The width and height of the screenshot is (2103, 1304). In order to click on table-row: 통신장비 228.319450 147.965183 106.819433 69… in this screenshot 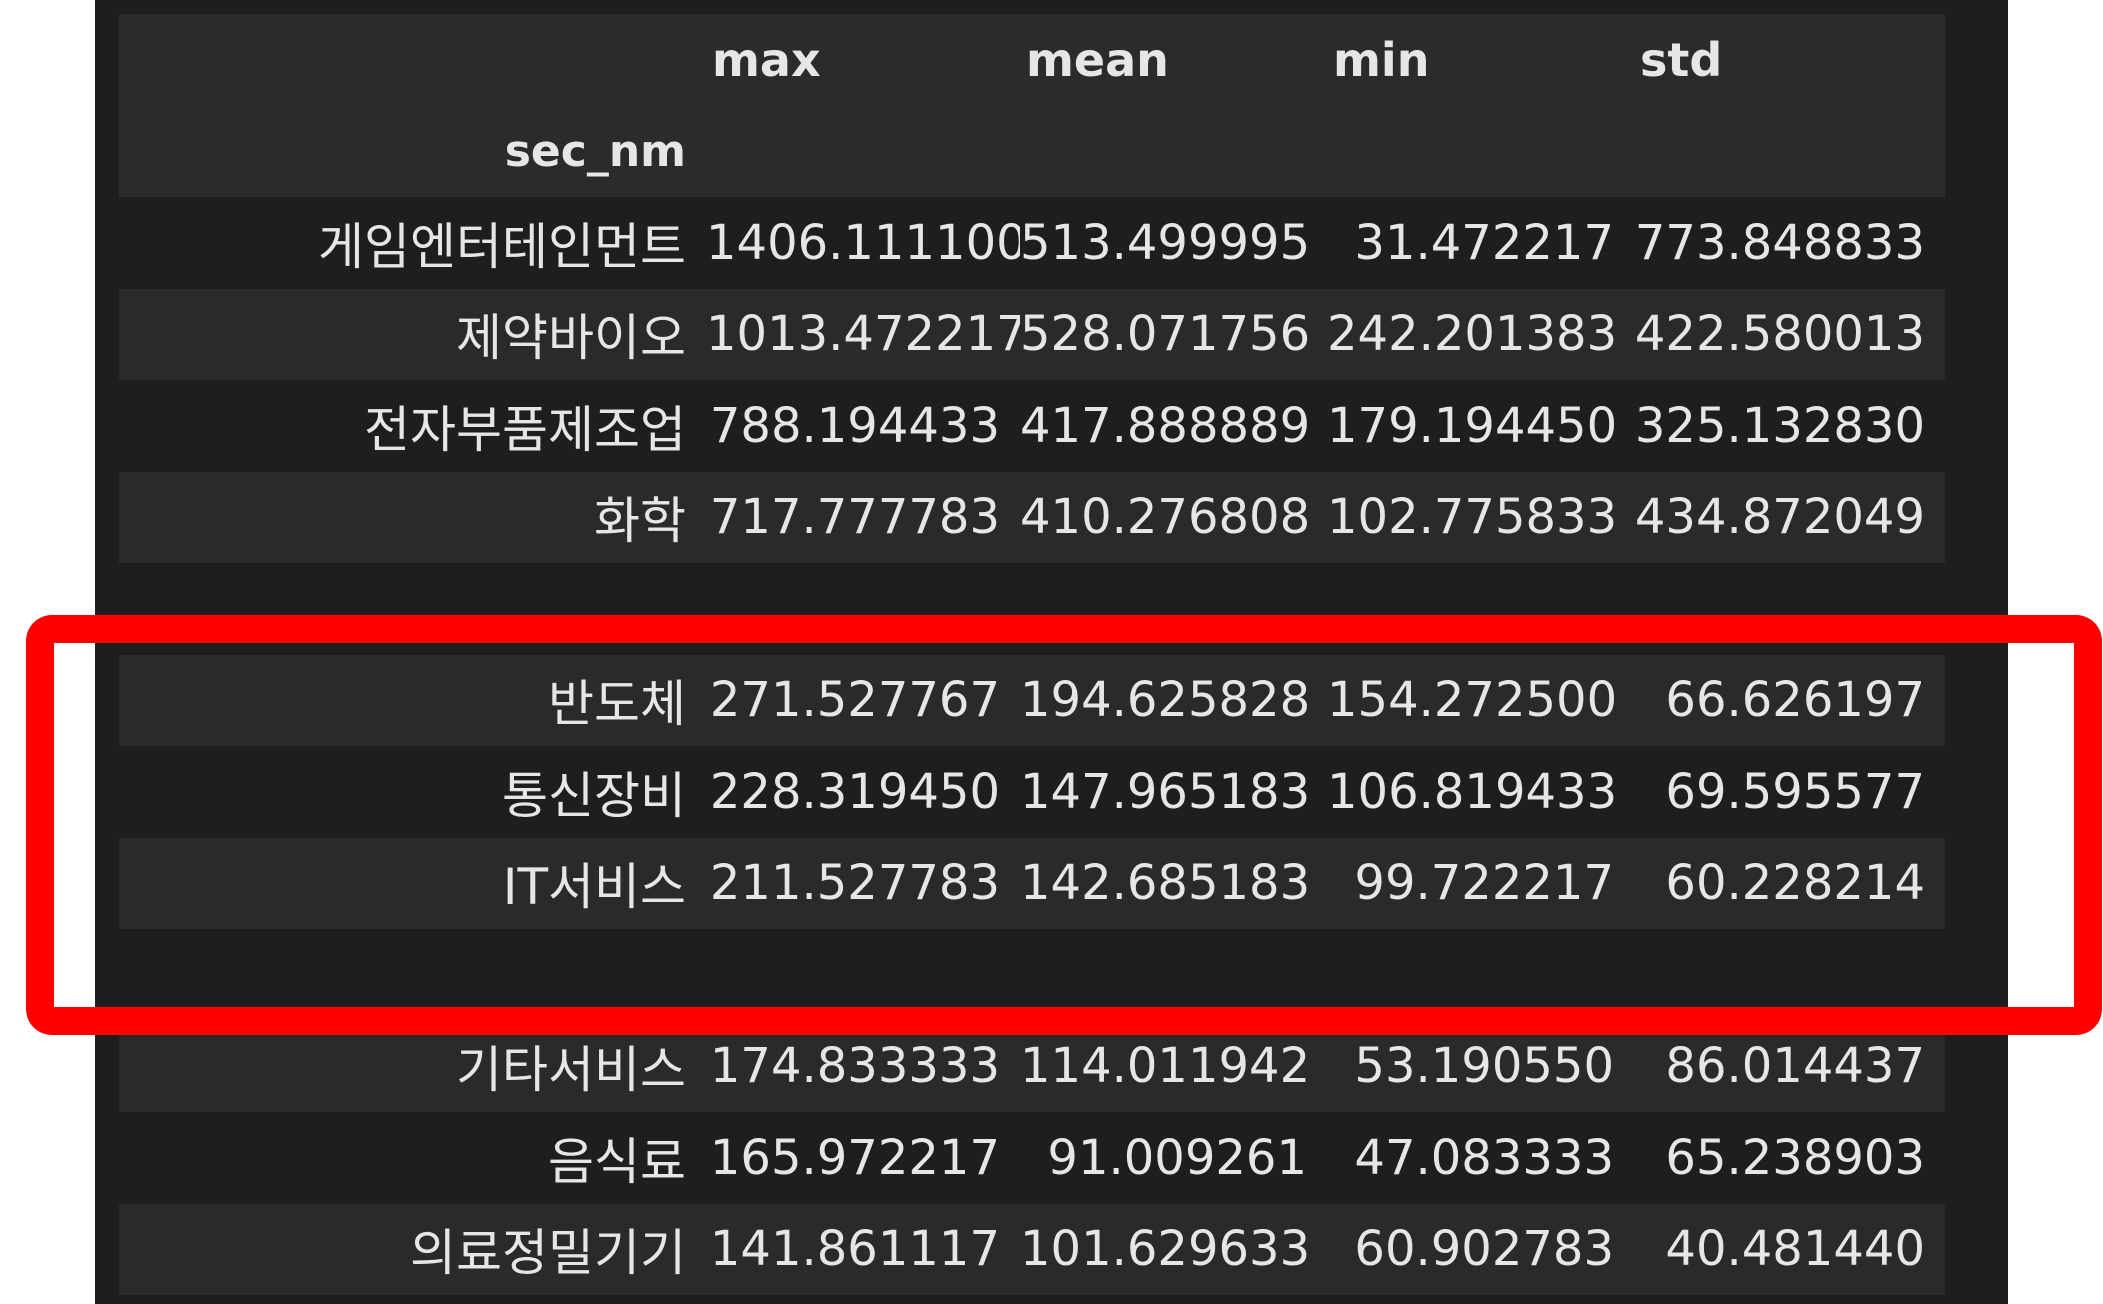, I will do `click(1032, 792)`.